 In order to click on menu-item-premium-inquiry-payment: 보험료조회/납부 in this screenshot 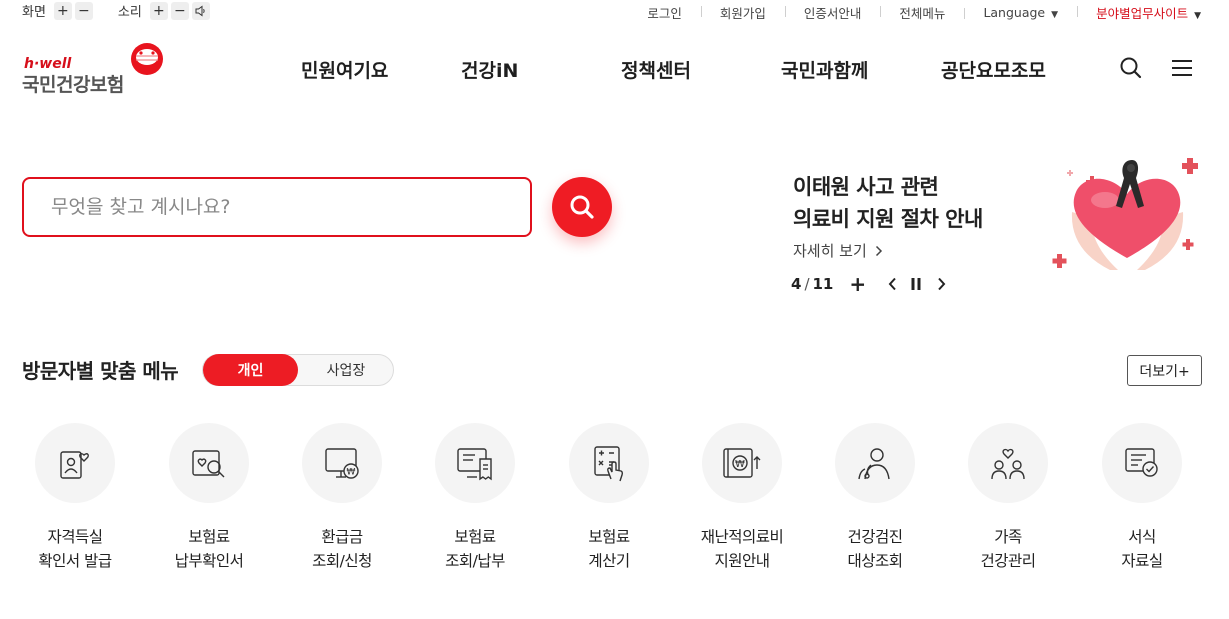, I will do `click(475, 498)`.